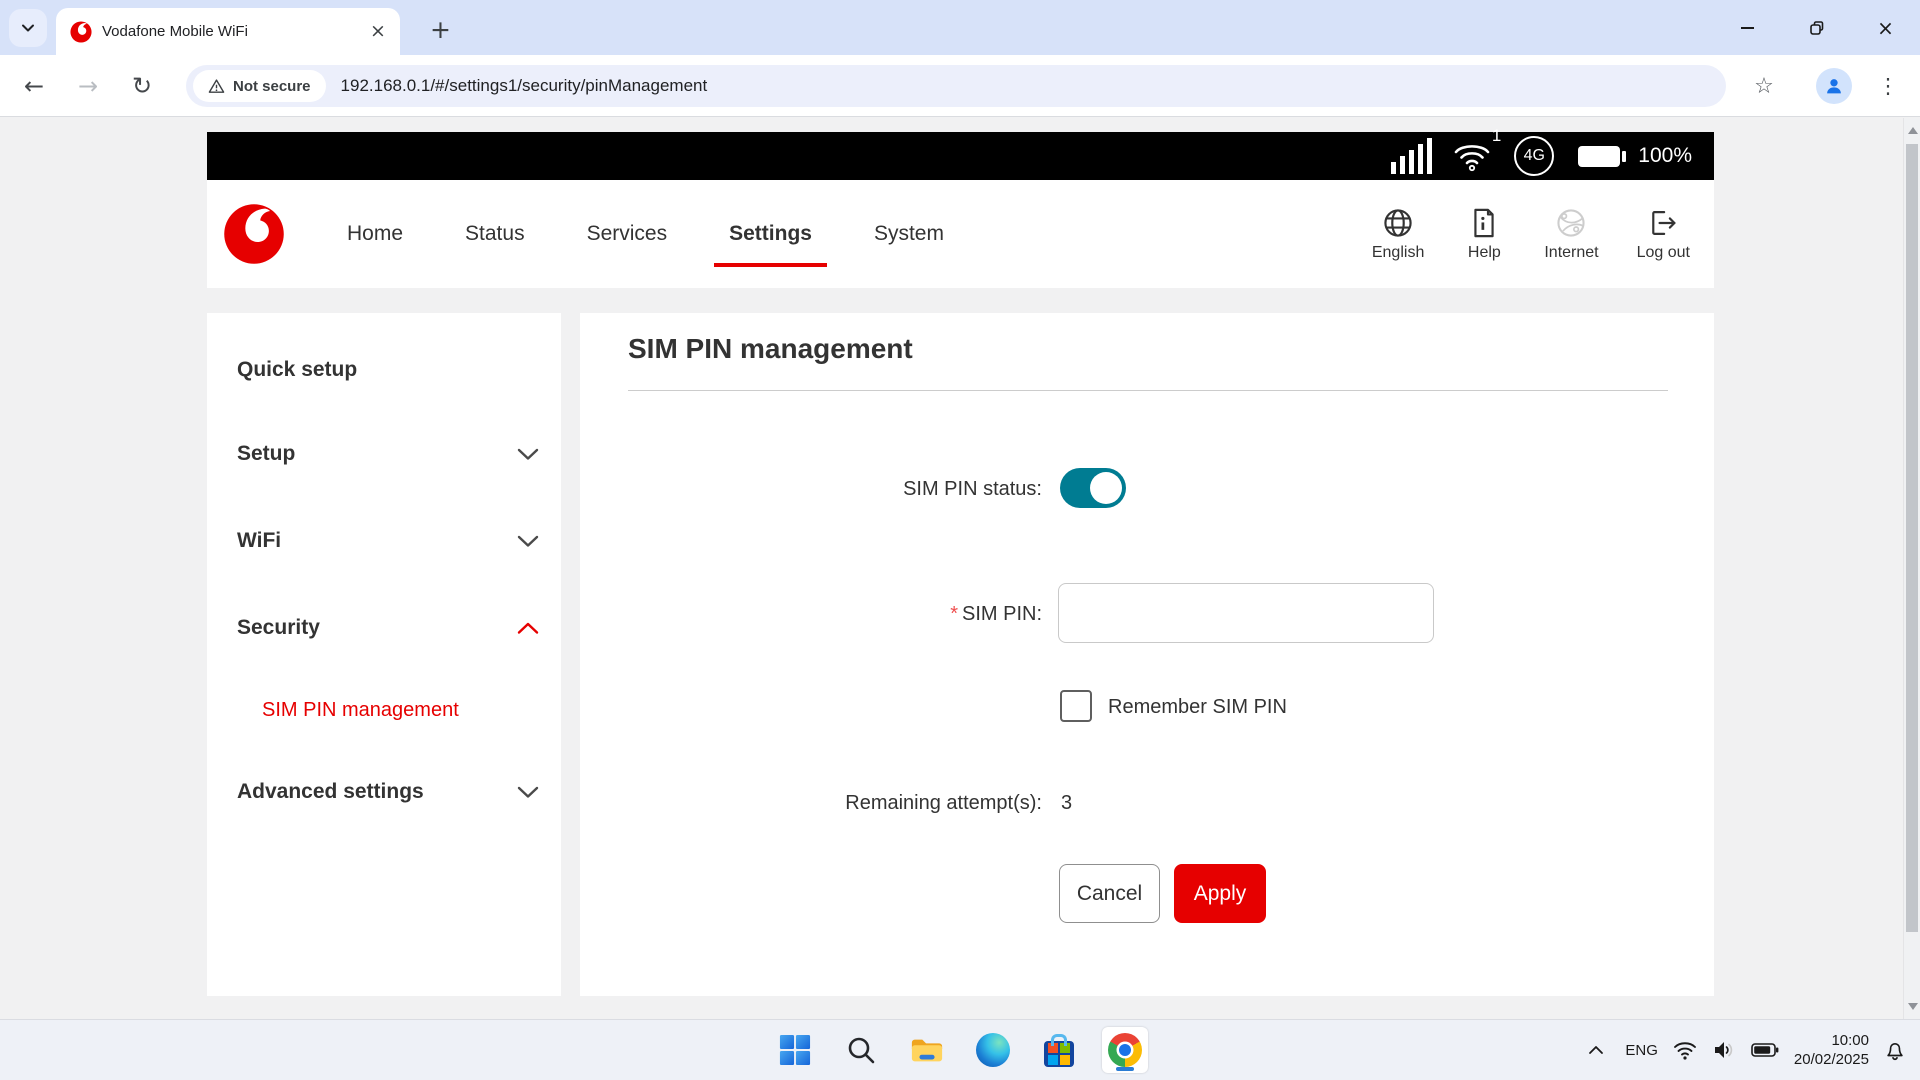 This screenshot has width=1920, height=1080. I want to click on taskbar-time: 10:00, so click(1850, 1040).